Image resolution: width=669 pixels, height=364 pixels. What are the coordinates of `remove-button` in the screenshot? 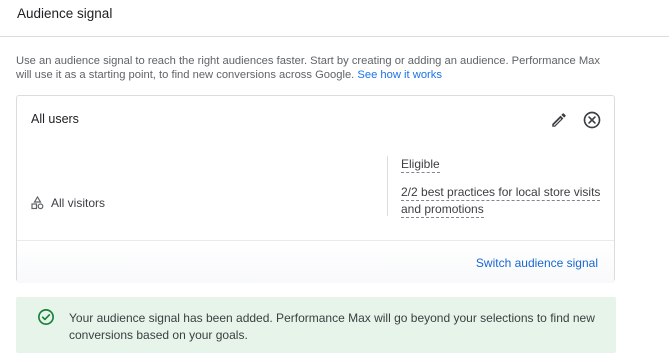 It's located at (592, 120).